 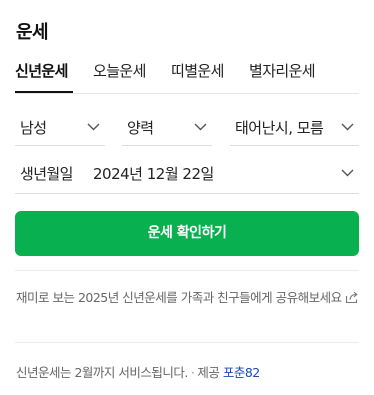 I want to click on tab-new-year: 신년운세, so click(x=41, y=70).